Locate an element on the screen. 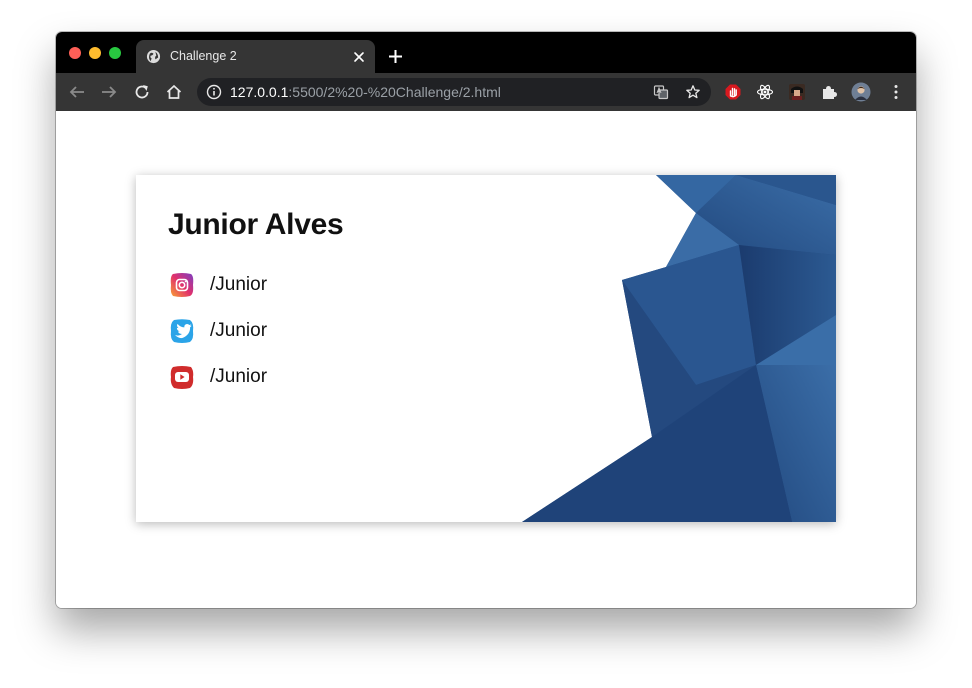  character-extension-icon is located at coordinates (797, 92).